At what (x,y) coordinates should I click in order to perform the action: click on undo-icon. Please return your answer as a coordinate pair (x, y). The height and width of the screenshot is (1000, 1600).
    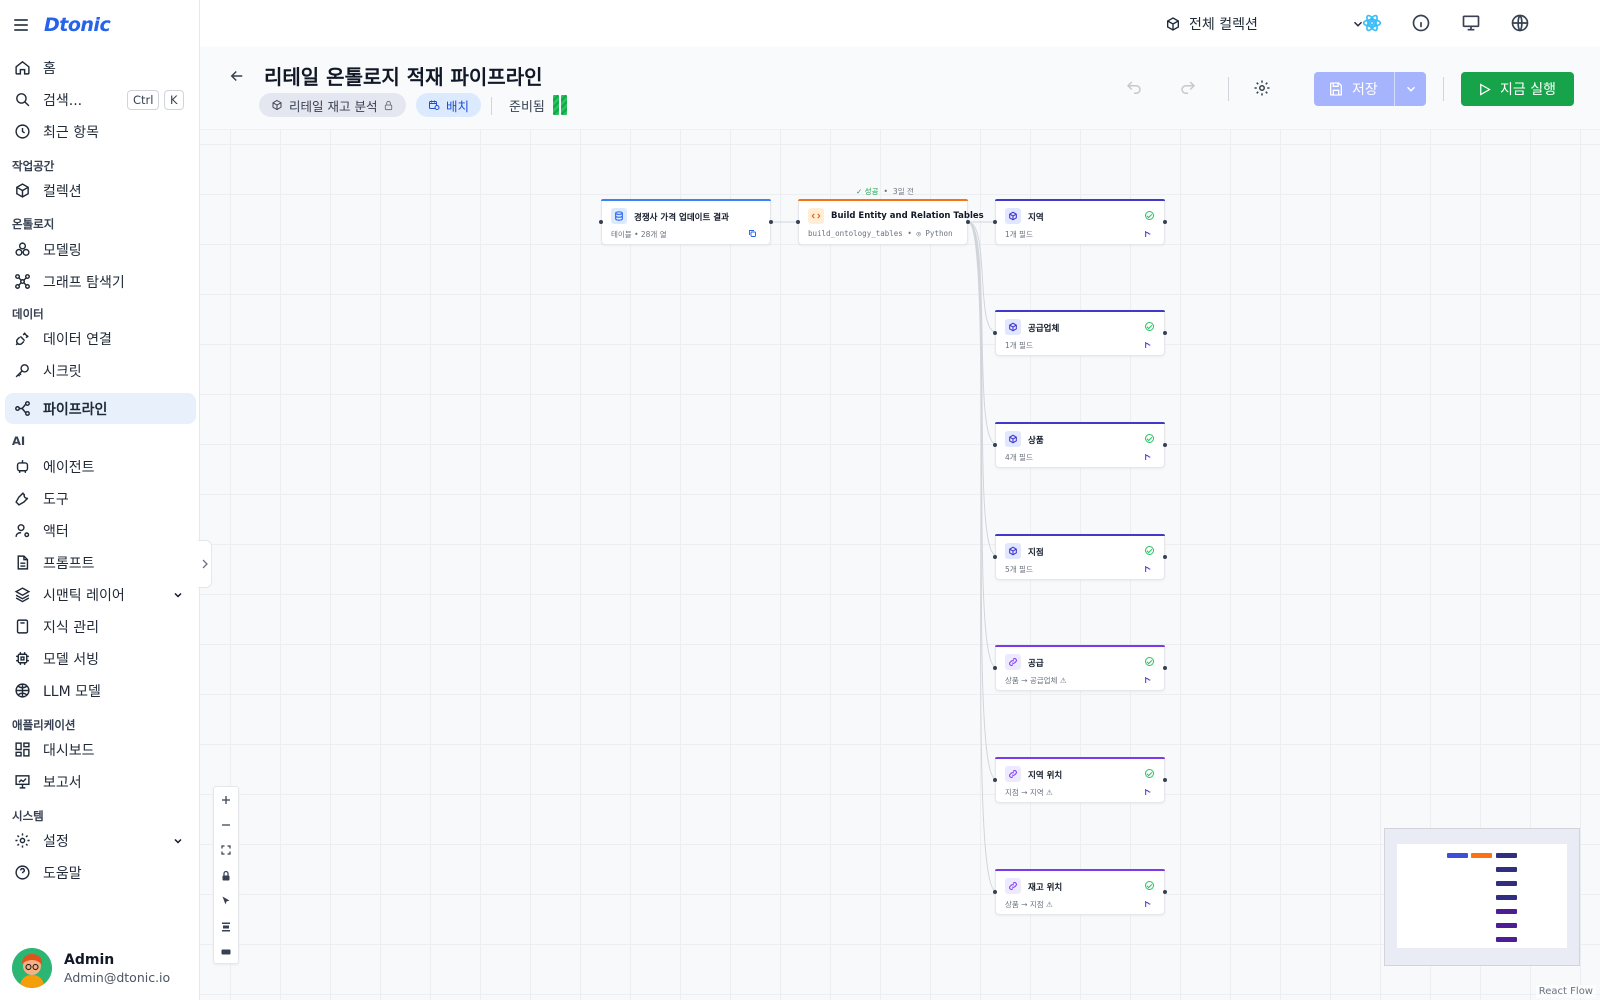
    Looking at the image, I should click on (1134, 88).